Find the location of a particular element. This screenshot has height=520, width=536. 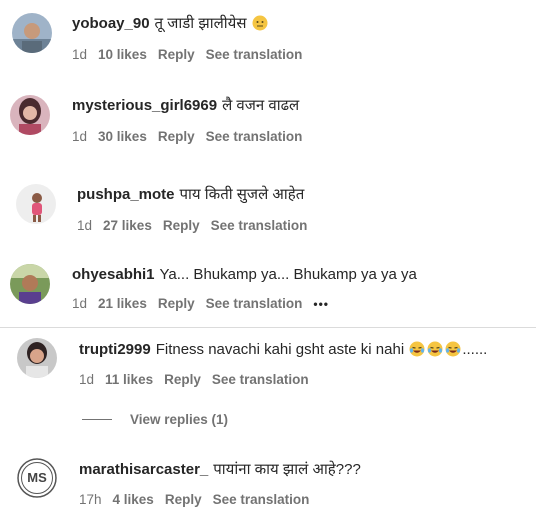

comment-text: लै वजन वाढल is located at coordinates (261, 105).